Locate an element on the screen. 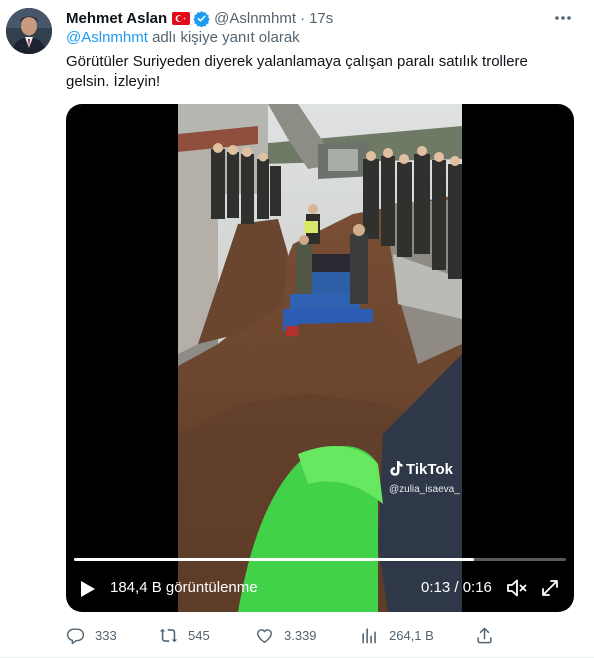  reply-icon is located at coordinates (75, 635).